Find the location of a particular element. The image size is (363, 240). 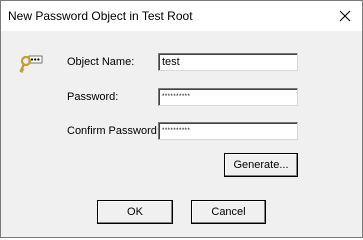

window-title: New Password Object in Test Root is located at coordinates (100, 16).